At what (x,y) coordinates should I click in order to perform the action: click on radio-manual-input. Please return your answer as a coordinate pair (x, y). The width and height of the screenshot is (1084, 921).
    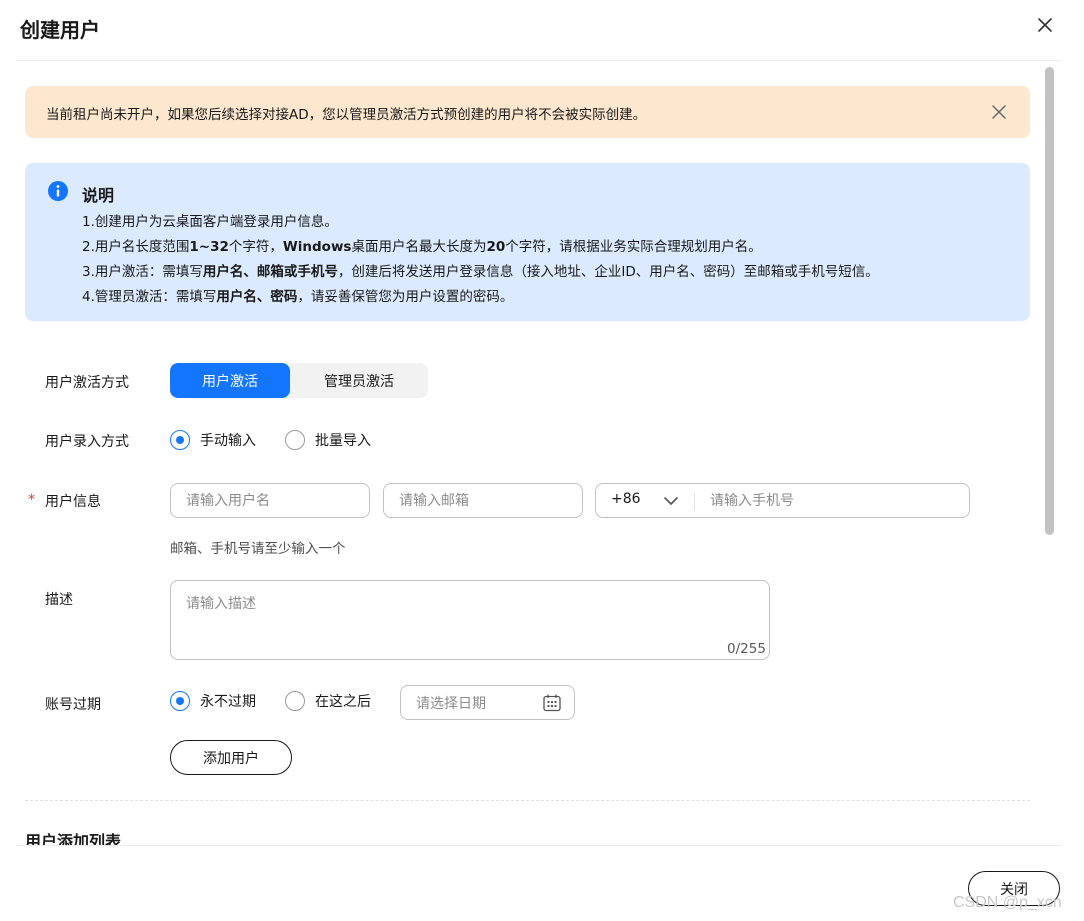
    Looking at the image, I should click on (180, 440).